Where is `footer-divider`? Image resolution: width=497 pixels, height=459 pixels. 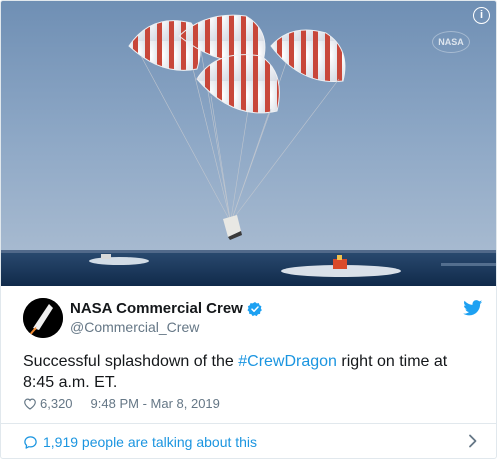
footer-divider is located at coordinates (248, 423).